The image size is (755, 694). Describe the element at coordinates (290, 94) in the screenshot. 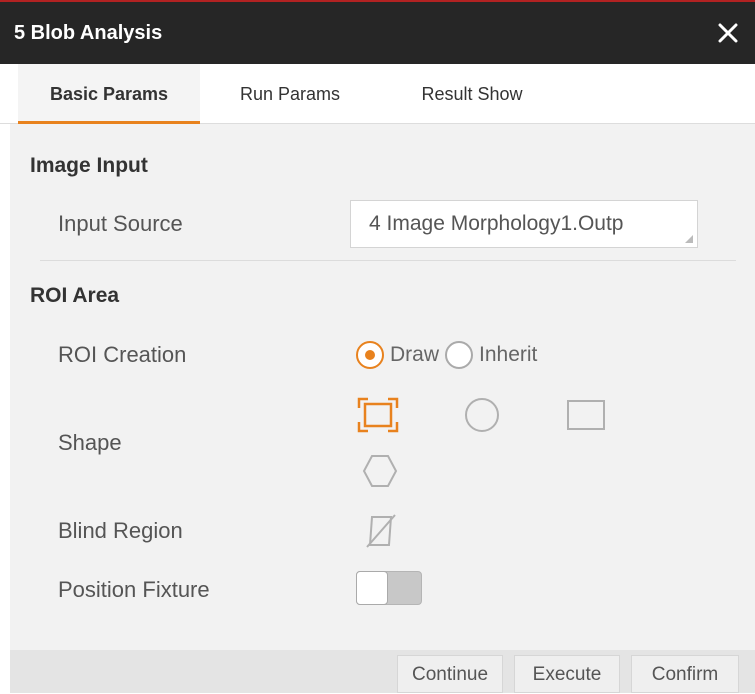

I see `tab-run-params: Run Params` at that location.